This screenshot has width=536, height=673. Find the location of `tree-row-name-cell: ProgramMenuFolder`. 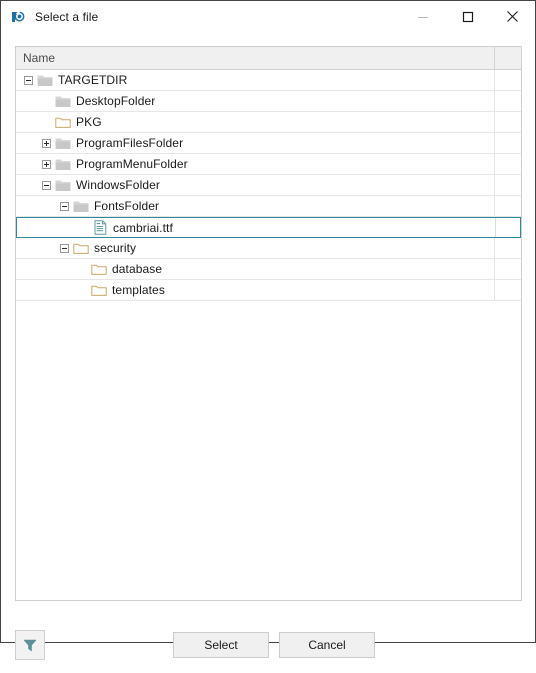

tree-row-name-cell: ProgramMenuFolder is located at coordinates (255, 164).